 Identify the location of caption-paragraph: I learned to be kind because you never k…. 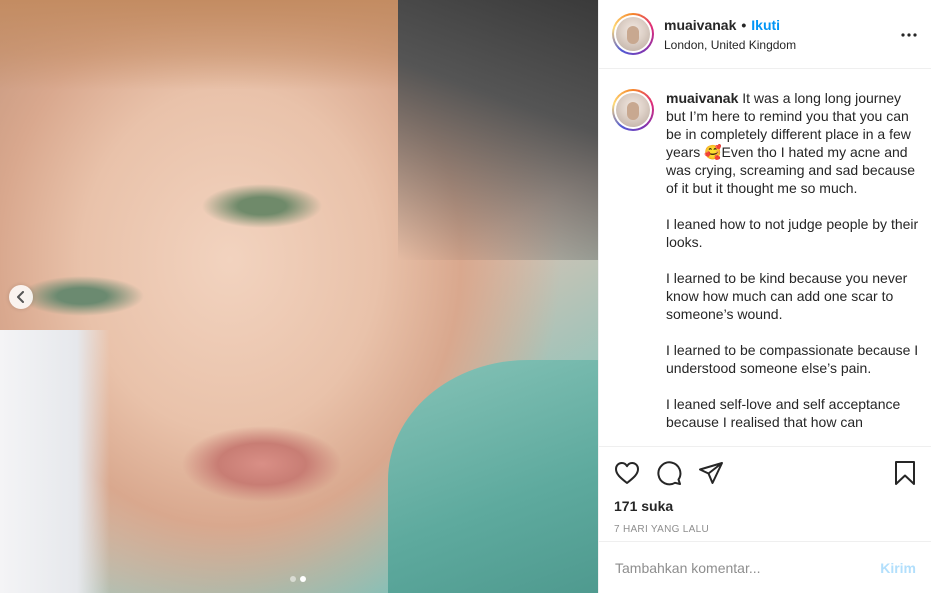
(787, 296).